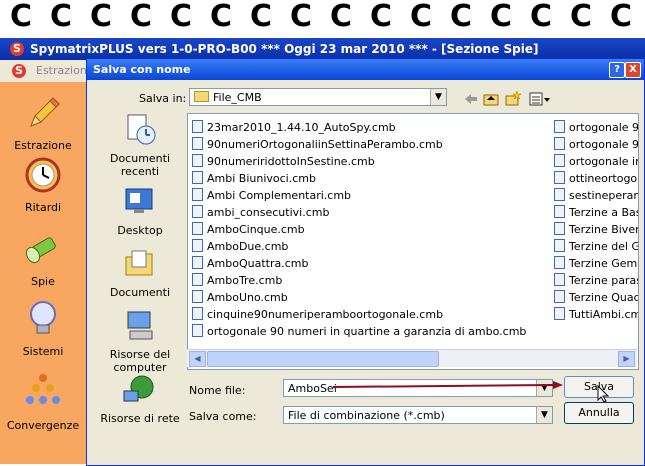 Image resolution: width=645 pixels, height=466 pixels. Describe the element at coordinates (201, 96) in the screenshot. I see `folder-icon` at that location.